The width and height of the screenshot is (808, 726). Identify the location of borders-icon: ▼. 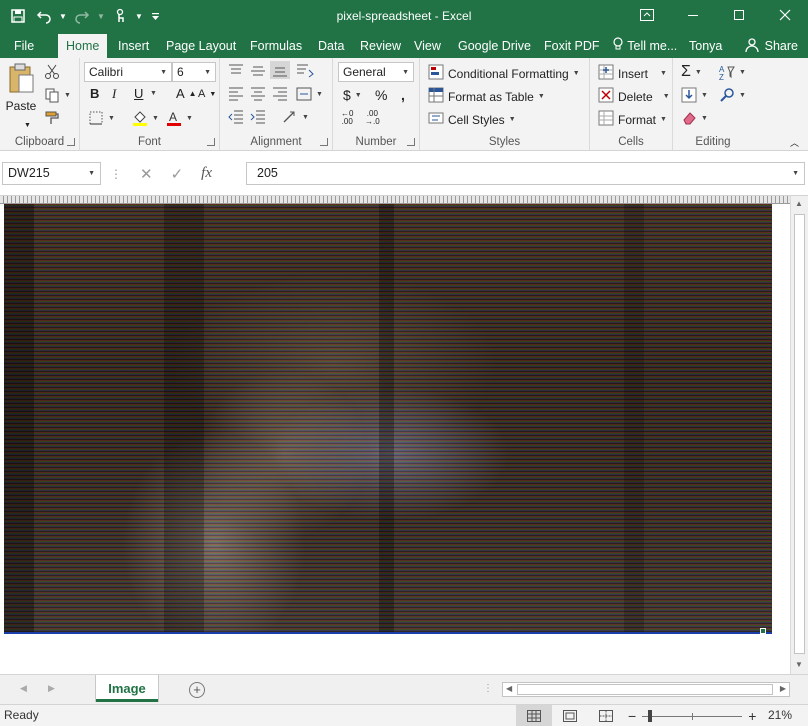
(101, 118).